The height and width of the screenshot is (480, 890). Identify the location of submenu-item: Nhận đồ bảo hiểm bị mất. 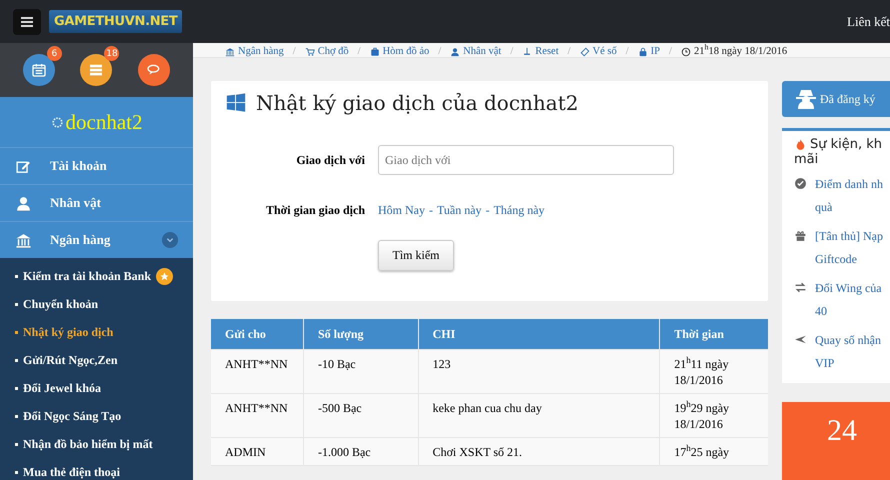
(96, 444).